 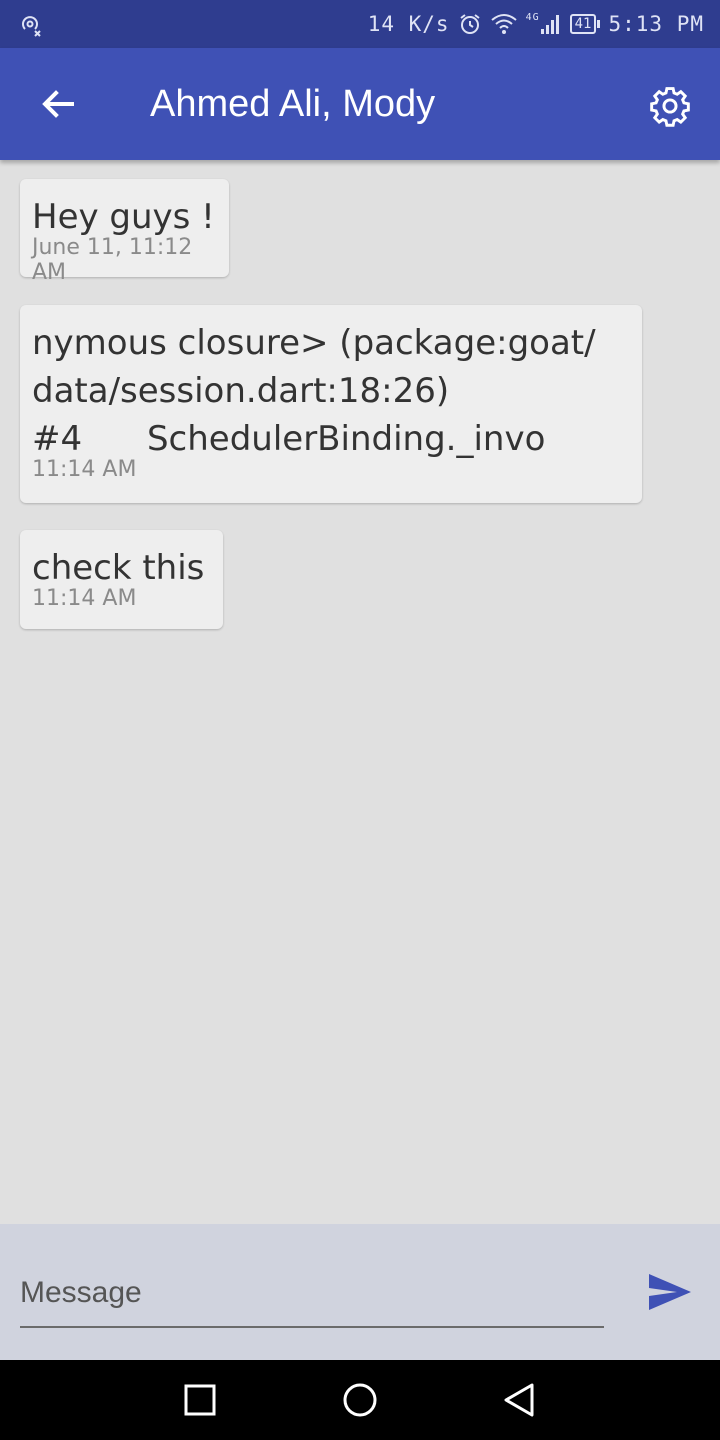 What do you see at coordinates (469, 24) in the screenshot?
I see `alarm-icon` at bounding box center [469, 24].